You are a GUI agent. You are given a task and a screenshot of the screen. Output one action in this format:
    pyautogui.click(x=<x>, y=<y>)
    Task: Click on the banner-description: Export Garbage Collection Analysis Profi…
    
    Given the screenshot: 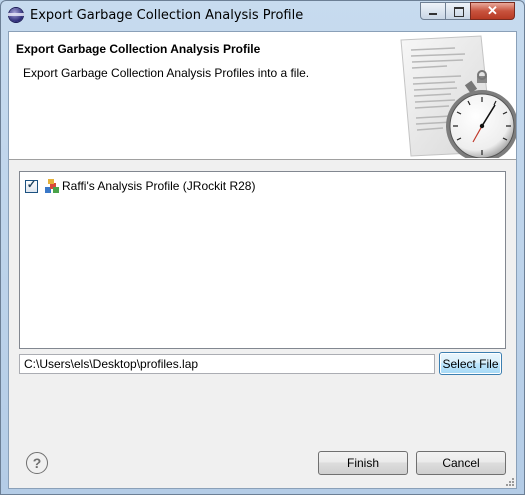 What is the action you would take?
    pyautogui.click(x=166, y=73)
    